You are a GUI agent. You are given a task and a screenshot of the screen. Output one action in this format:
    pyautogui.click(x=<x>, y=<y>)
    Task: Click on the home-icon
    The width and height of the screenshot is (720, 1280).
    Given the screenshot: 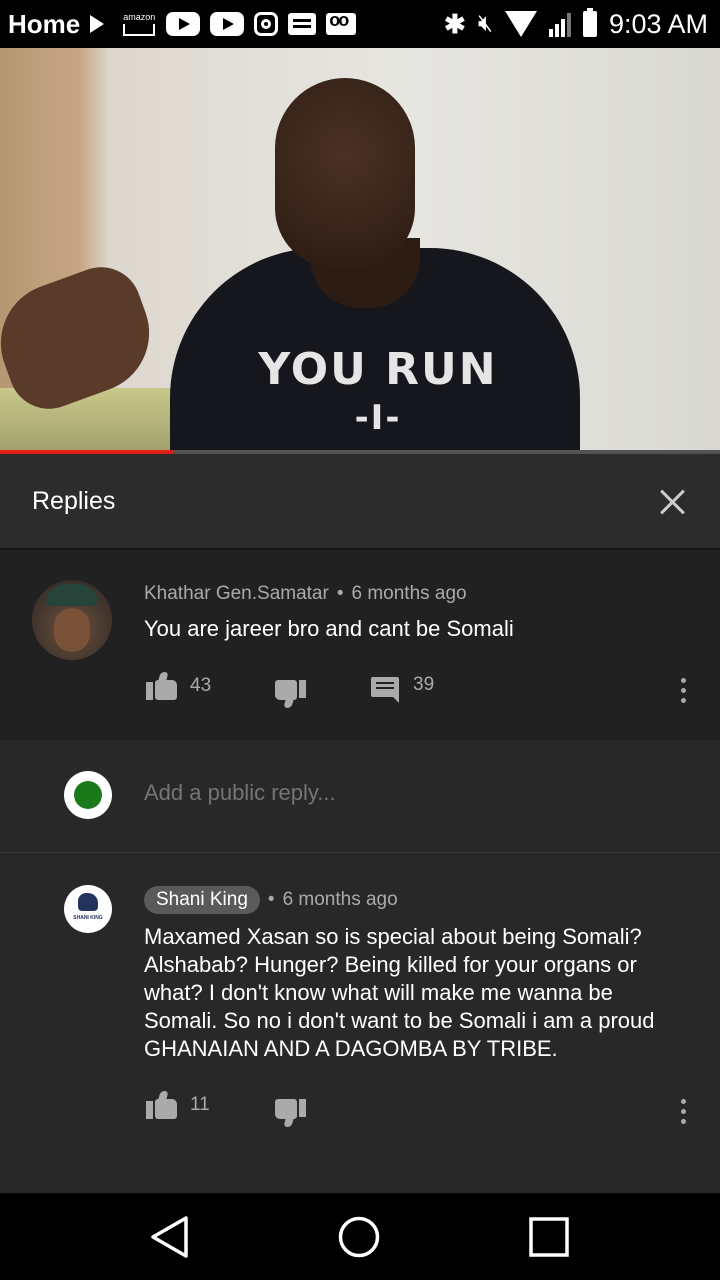 What is the action you would take?
    pyautogui.click(x=359, y=1239)
    